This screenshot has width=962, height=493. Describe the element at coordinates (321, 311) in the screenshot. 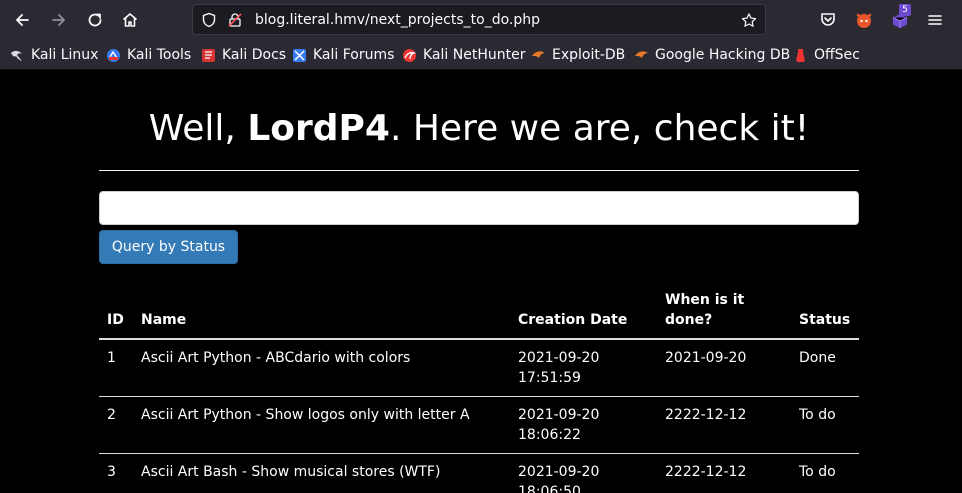

I see `column-header-name: Name` at that location.